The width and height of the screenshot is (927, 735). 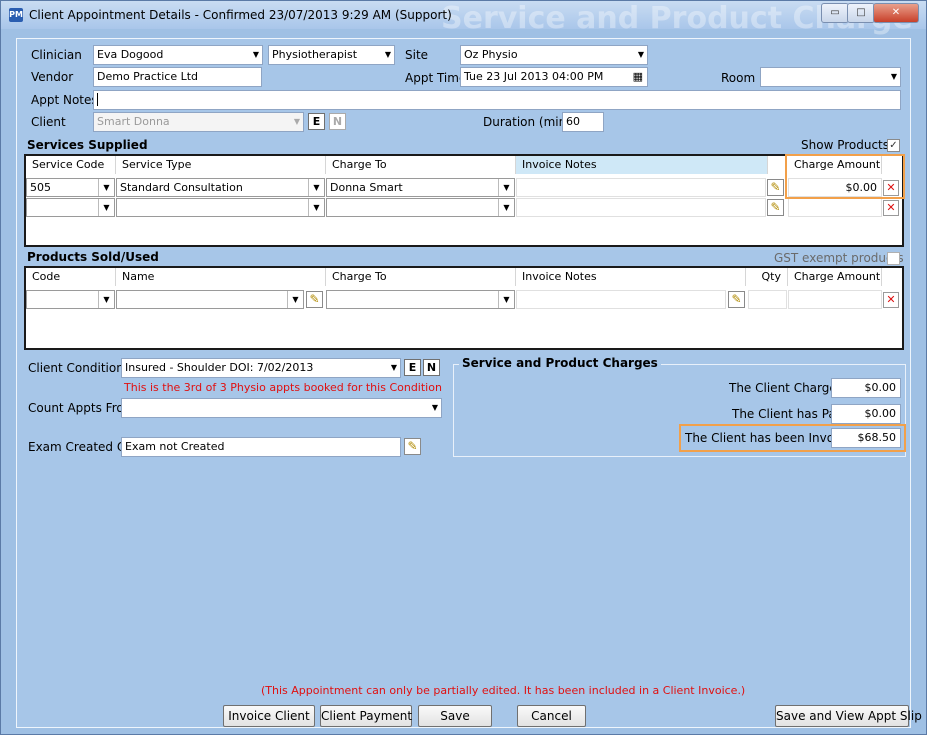 I want to click on condition-edit-button: E, so click(x=412, y=367).